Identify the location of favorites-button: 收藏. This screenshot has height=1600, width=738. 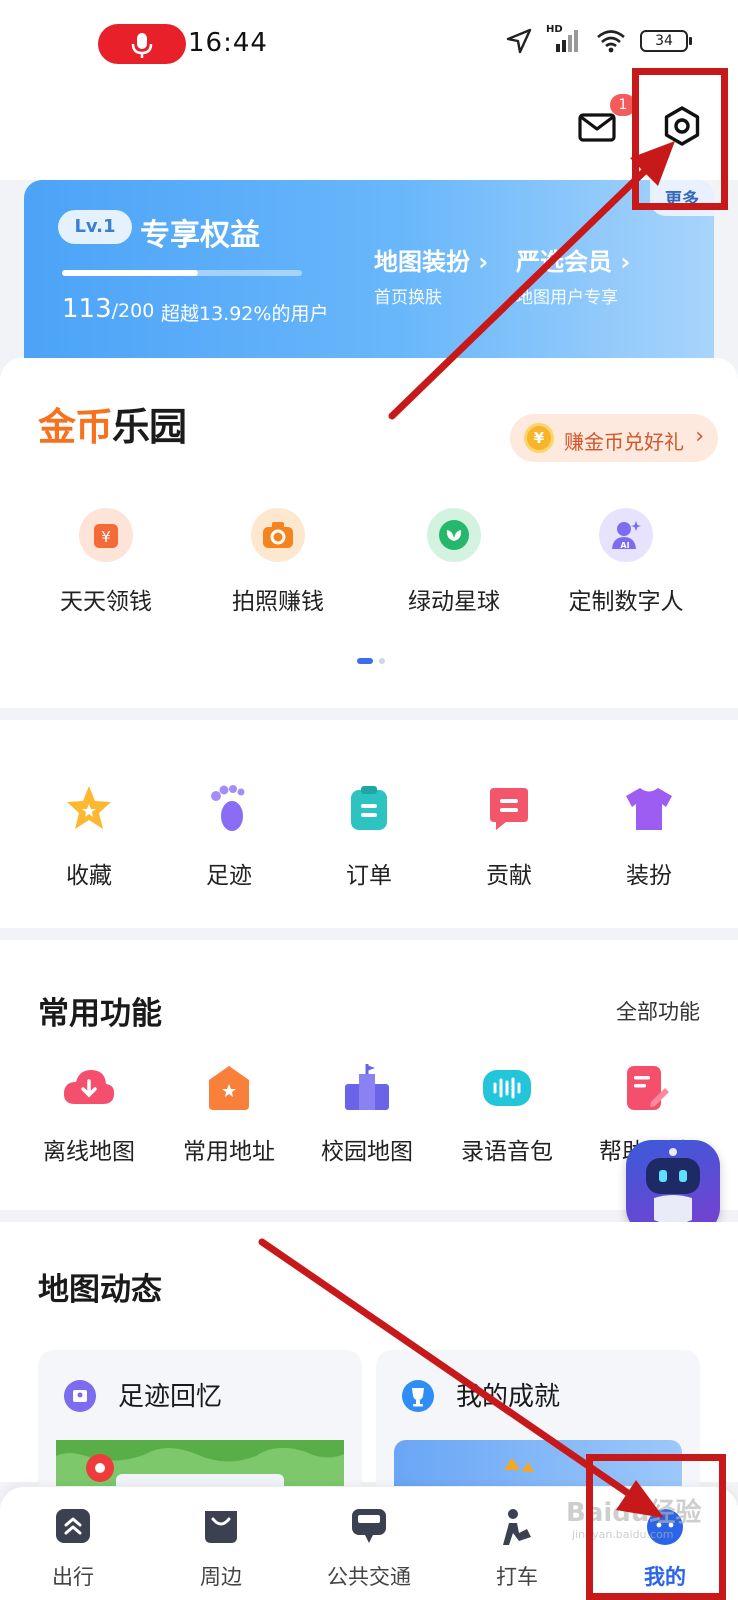
(89, 836).